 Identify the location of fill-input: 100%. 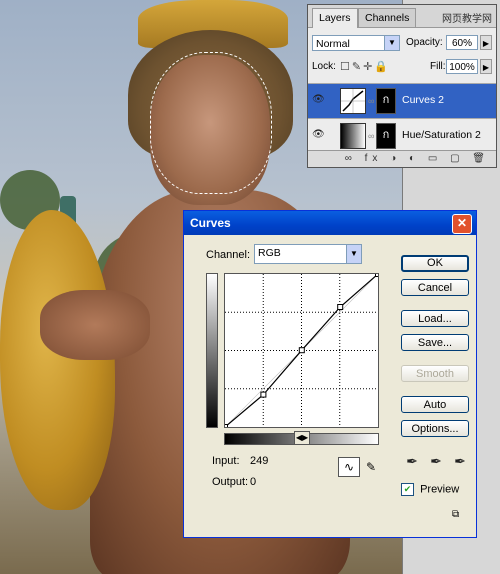
(462, 66).